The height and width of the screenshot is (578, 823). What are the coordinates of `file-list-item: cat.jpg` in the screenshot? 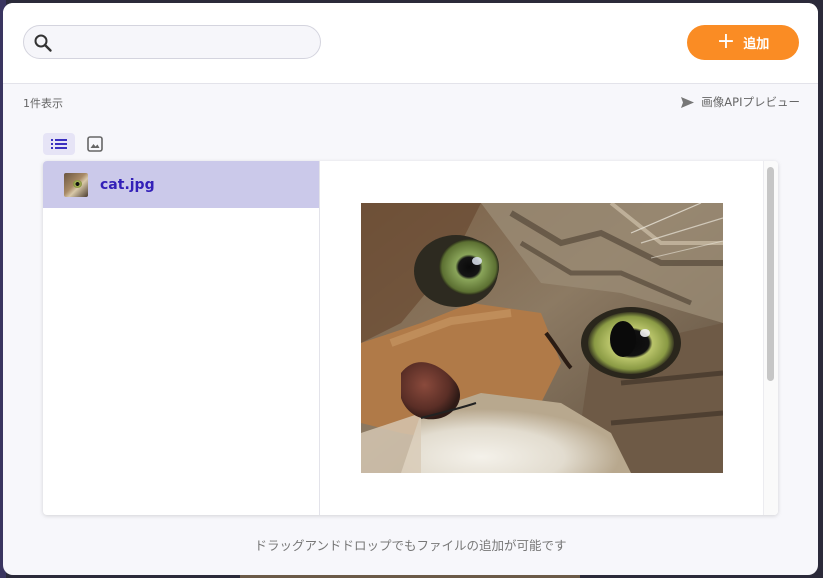 It's located at (181, 184).